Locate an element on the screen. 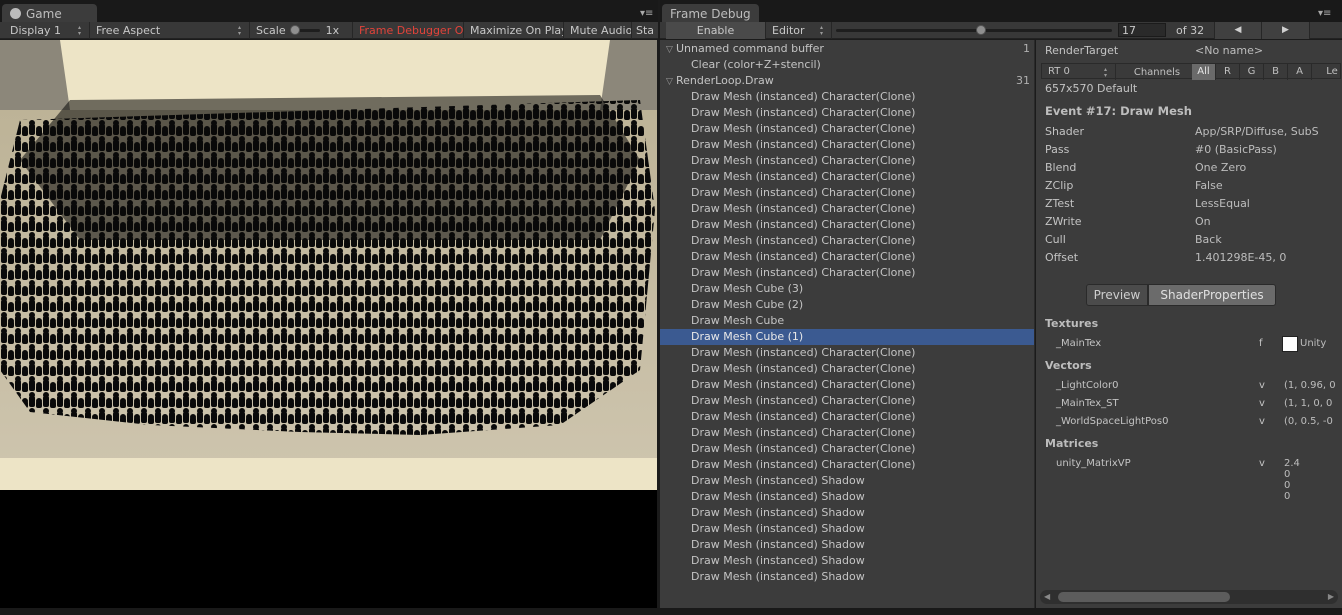 Image resolution: width=1342 pixels, height=615 pixels. vector-value: (1, 0.96, 0 is located at coordinates (1310, 385).